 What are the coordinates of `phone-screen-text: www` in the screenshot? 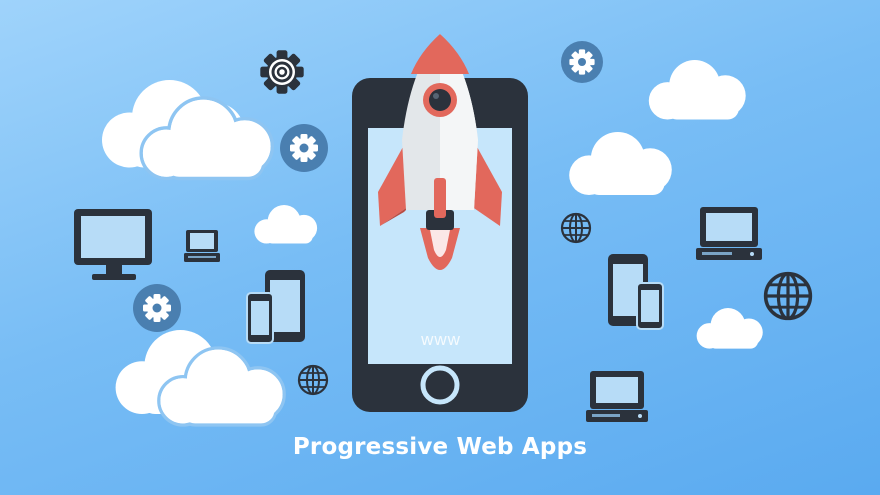 It's located at (441, 339).